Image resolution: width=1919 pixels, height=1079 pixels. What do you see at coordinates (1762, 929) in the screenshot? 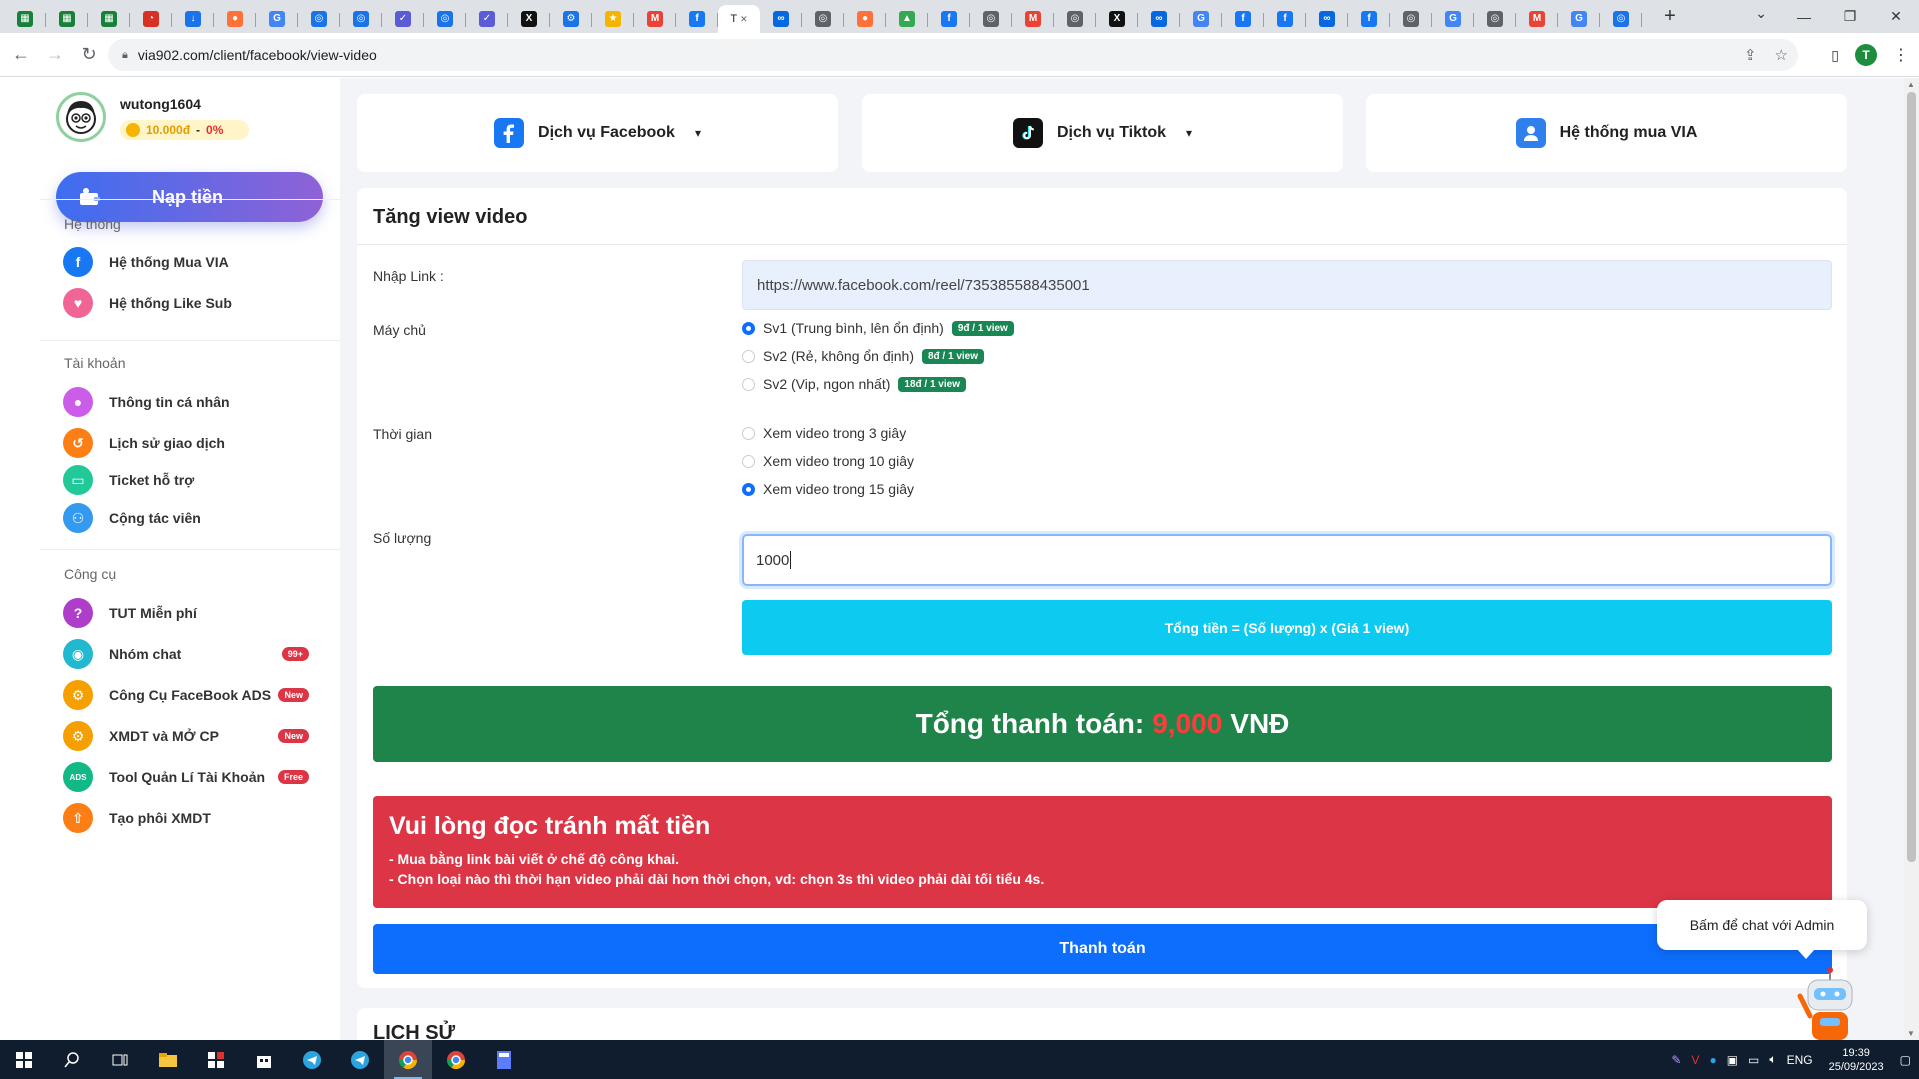
I see `chat-admin-popup: Bấm để chat với Admin` at bounding box center [1762, 929].